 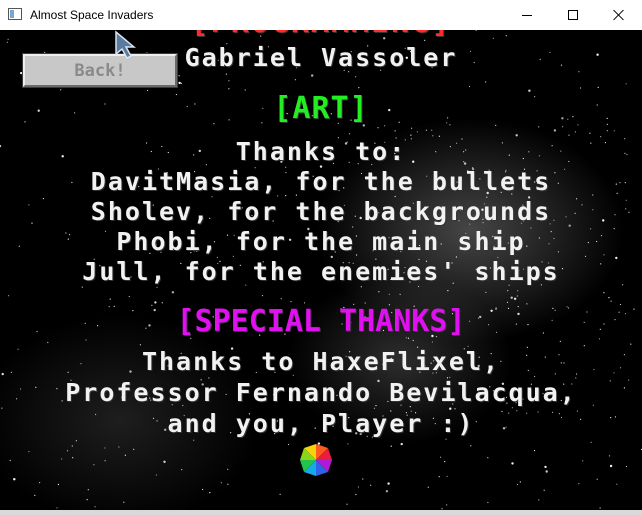 What do you see at coordinates (321, 108) in the screenshot?
I see `art-heading: [ART]` at bounding box center [321, 108].